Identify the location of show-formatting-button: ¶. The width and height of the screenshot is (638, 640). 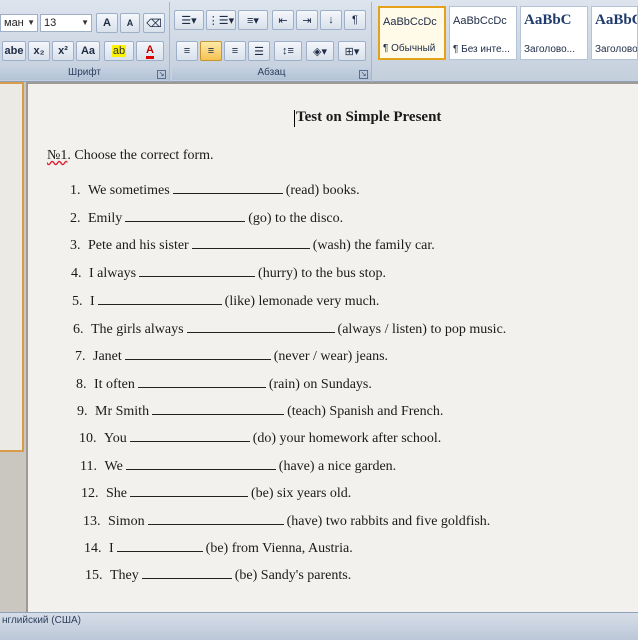
(355, 20).